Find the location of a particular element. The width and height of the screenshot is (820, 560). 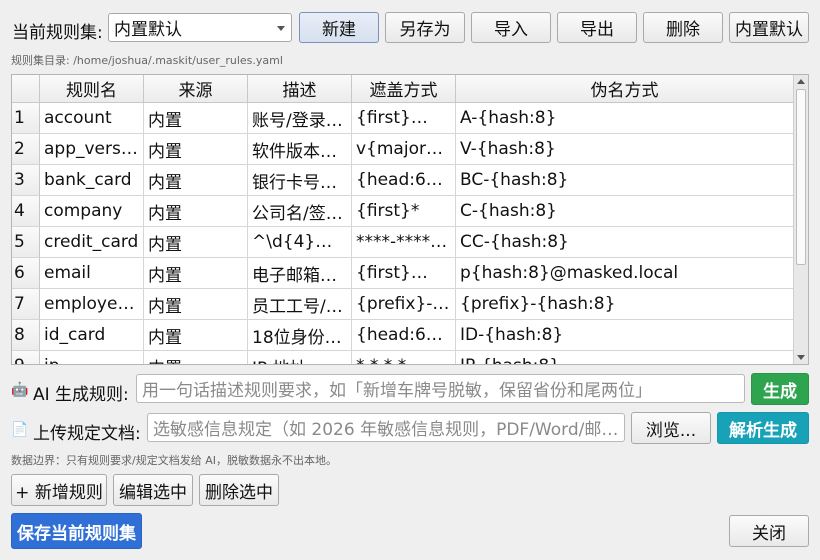

data-boundary-note: 数据边界：只有规则要求/规定文档发给 AI，脱敏数据永不出本地。 is located at coordinates (174, 460).